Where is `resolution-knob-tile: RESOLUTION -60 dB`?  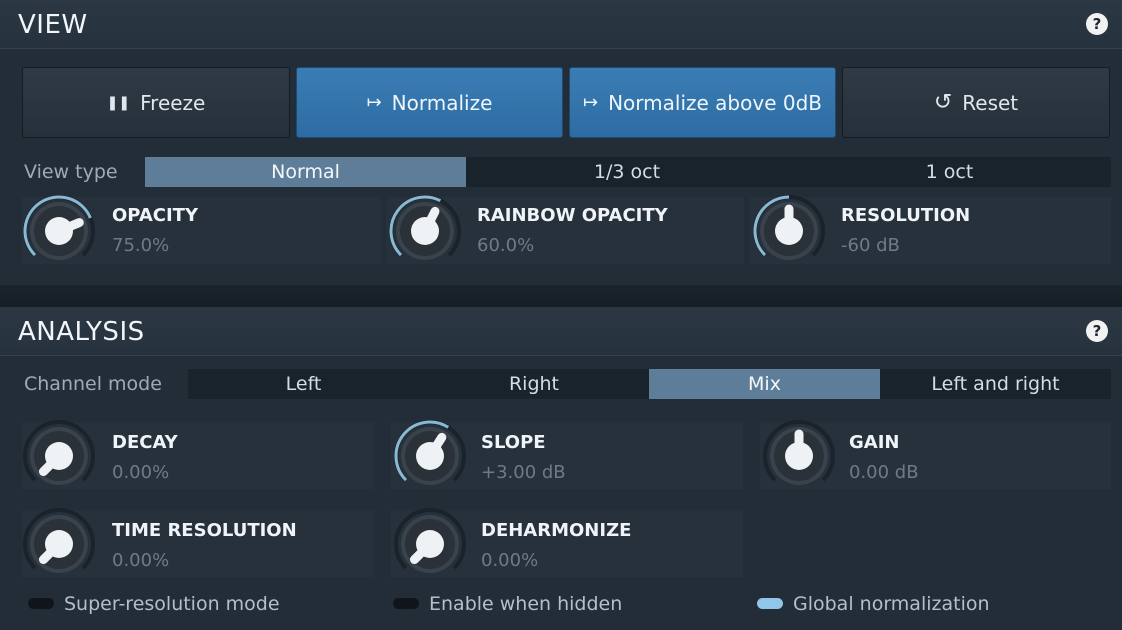
resolution-knob-tile: RESOLUTION -60 dB is located at coordinates (930, 229).